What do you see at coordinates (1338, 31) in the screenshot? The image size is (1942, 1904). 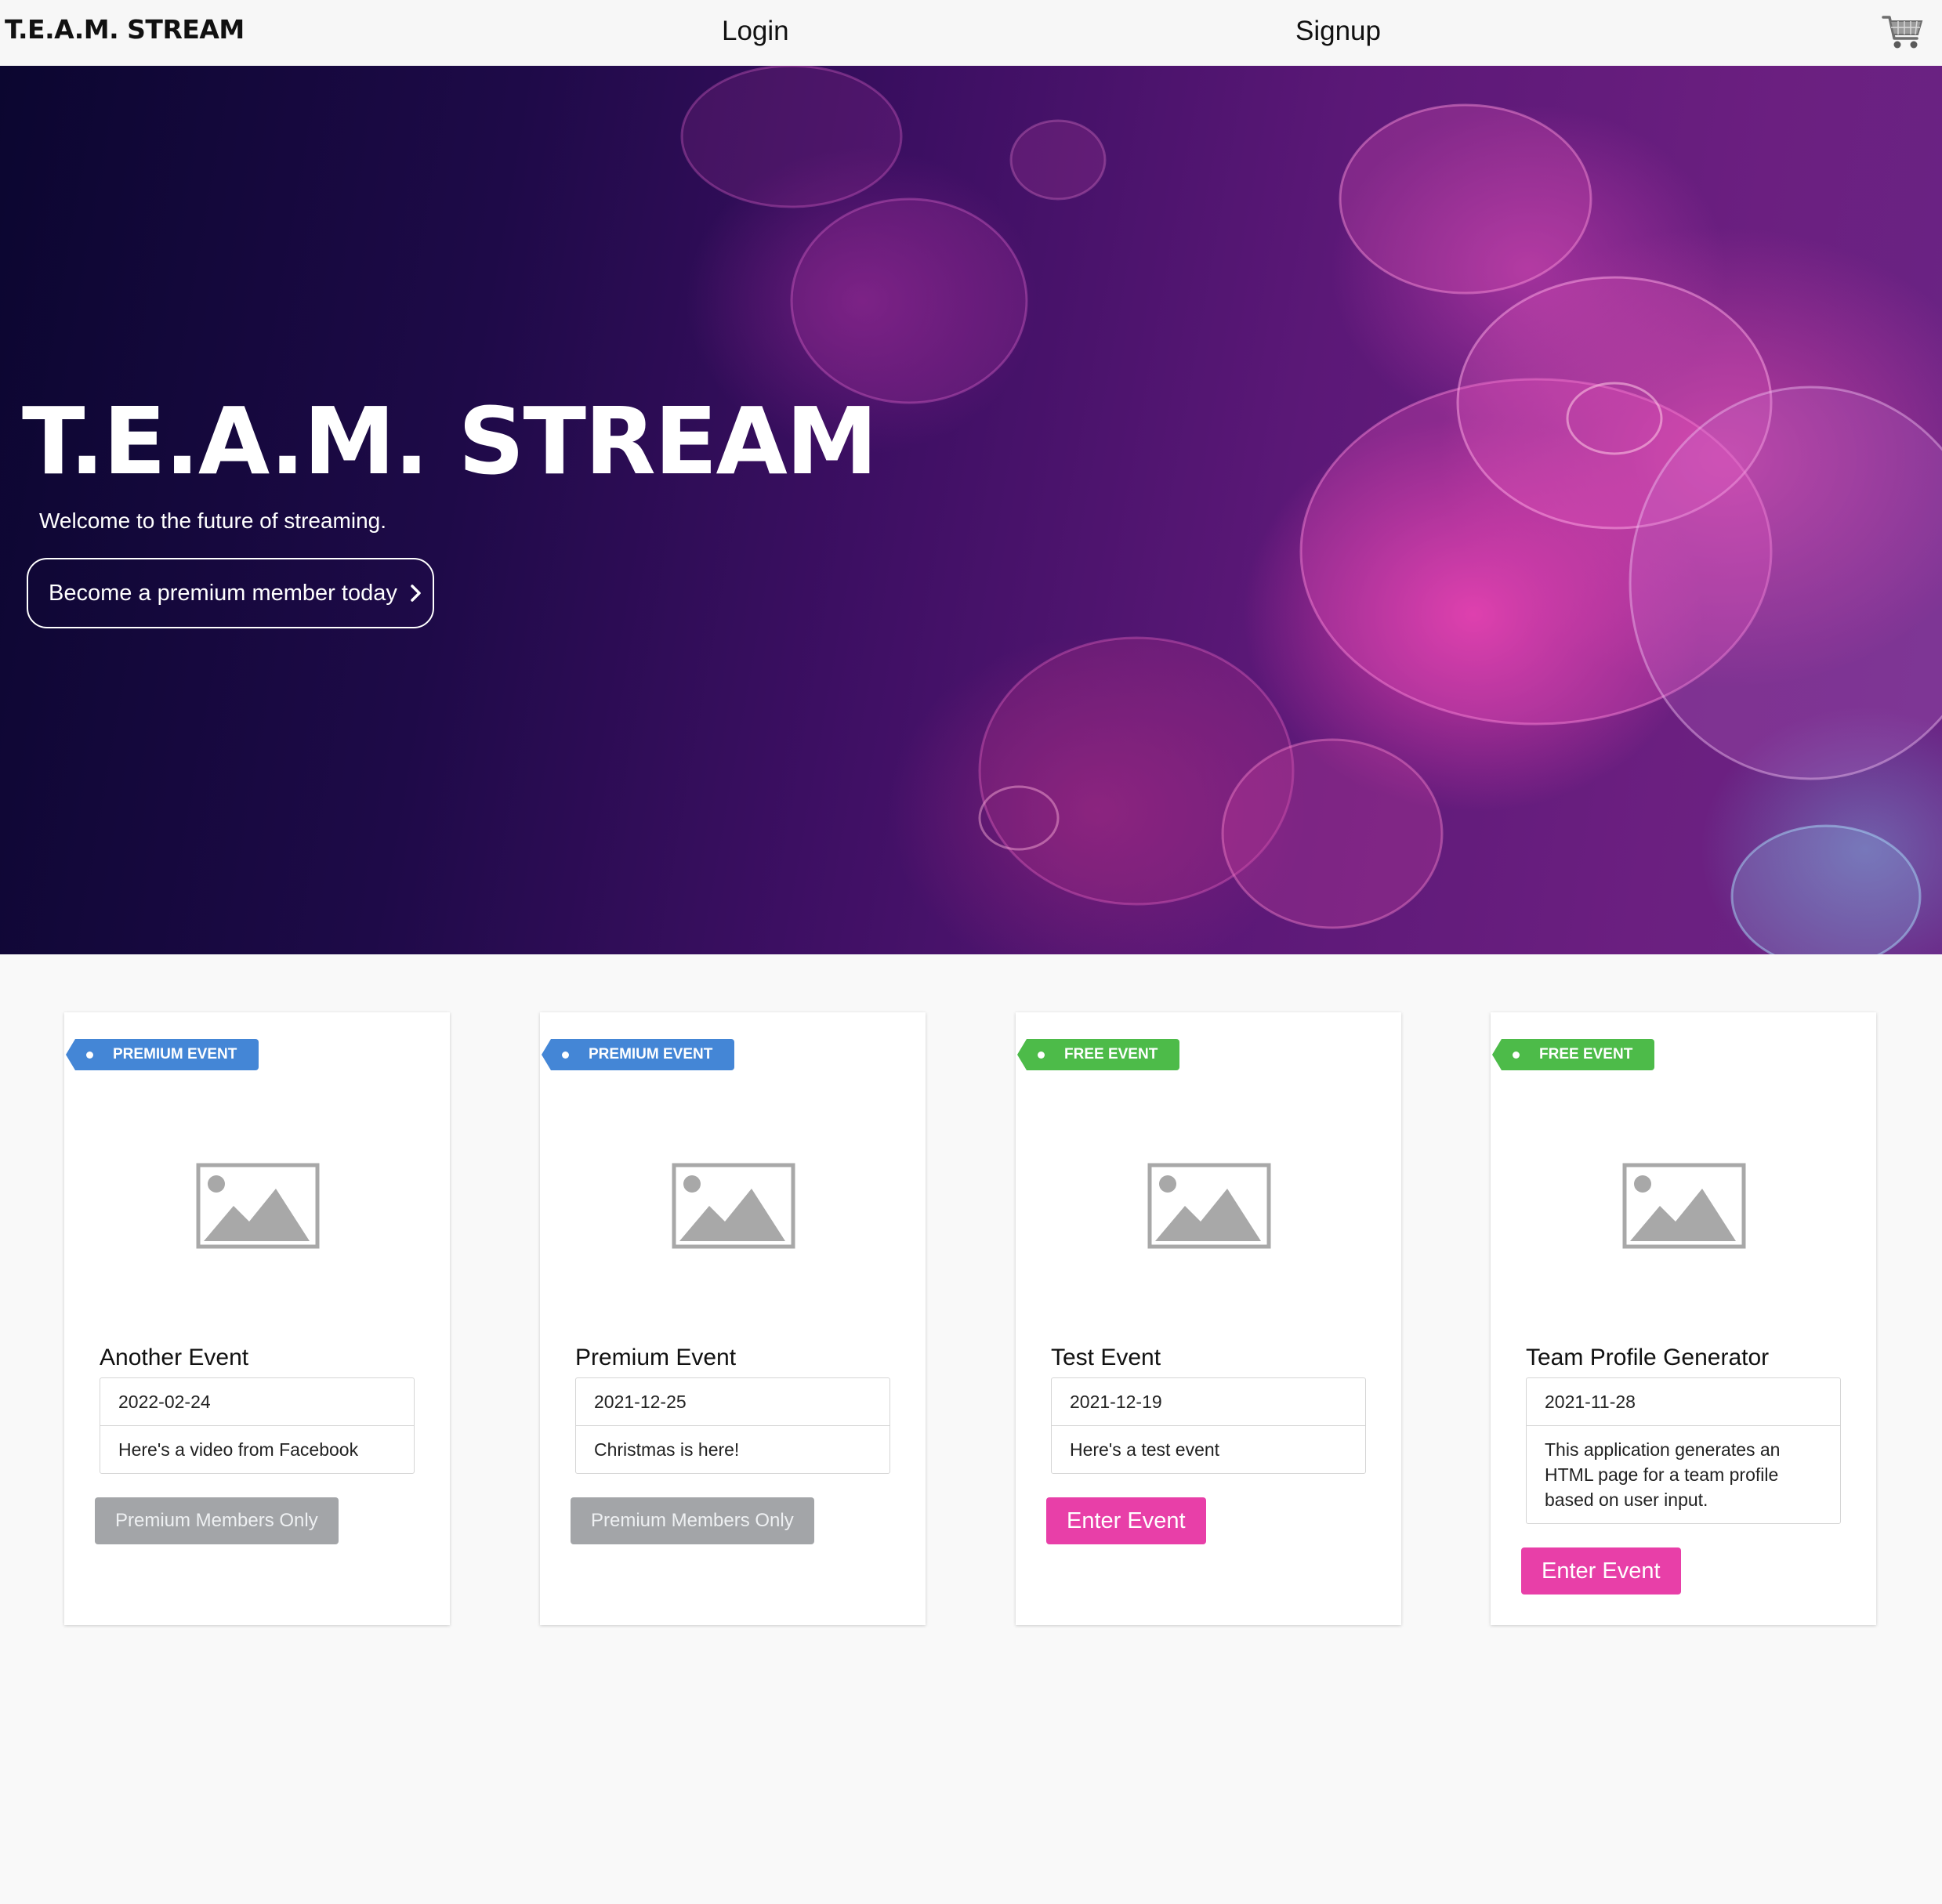 I see `signup-link: Signup` at bounding box center [1338, 31].